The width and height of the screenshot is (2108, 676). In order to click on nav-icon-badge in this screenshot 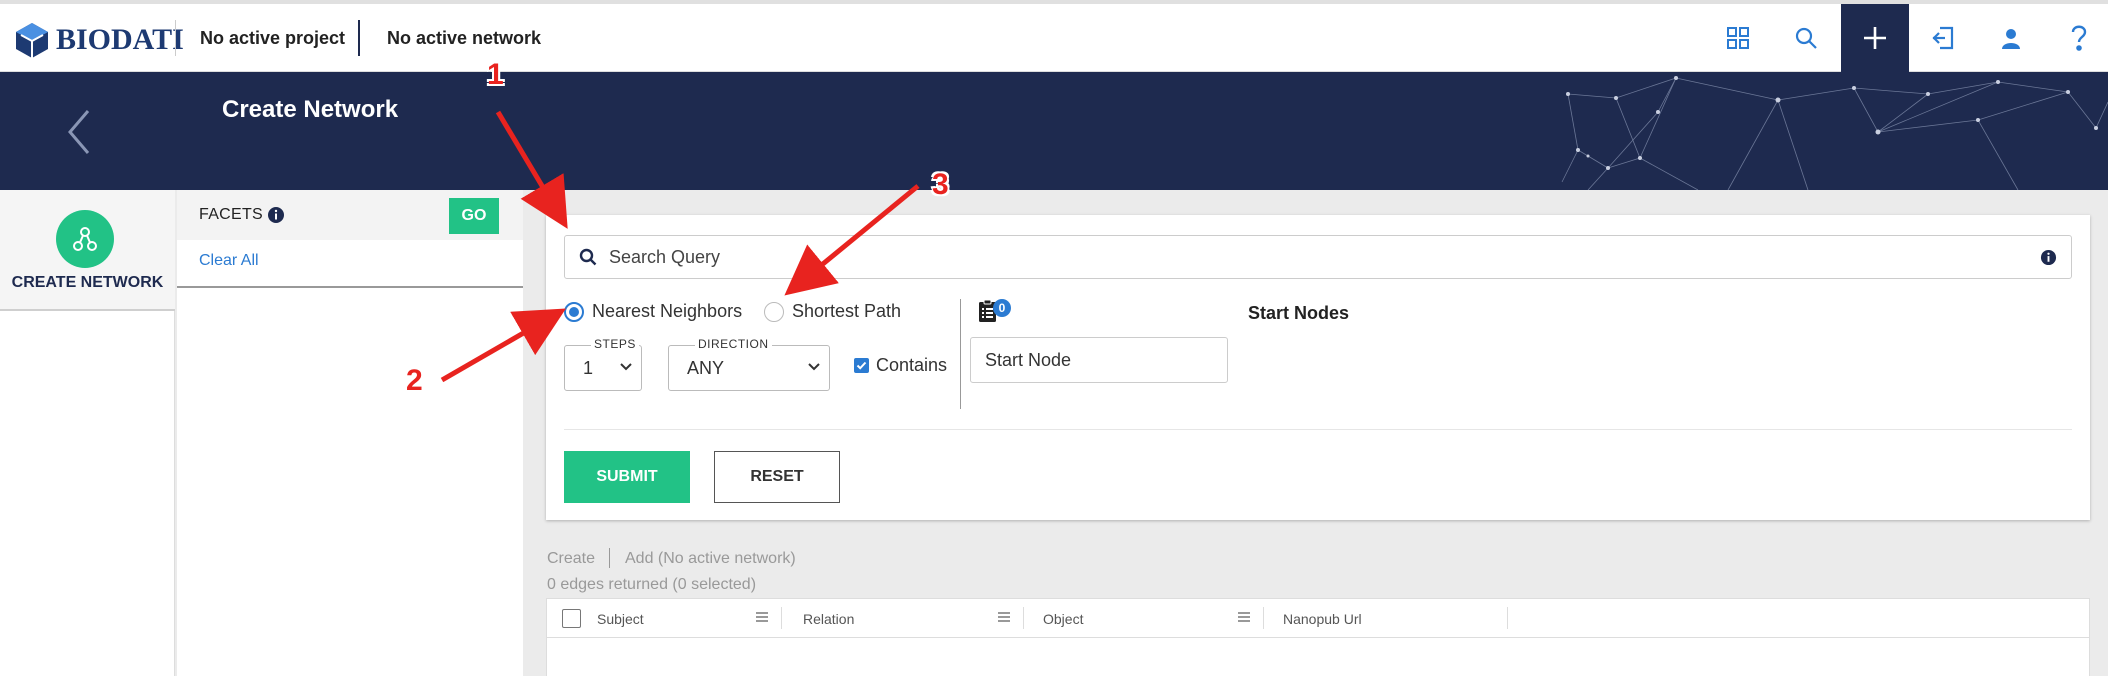, I will do `click(85, 239)`.